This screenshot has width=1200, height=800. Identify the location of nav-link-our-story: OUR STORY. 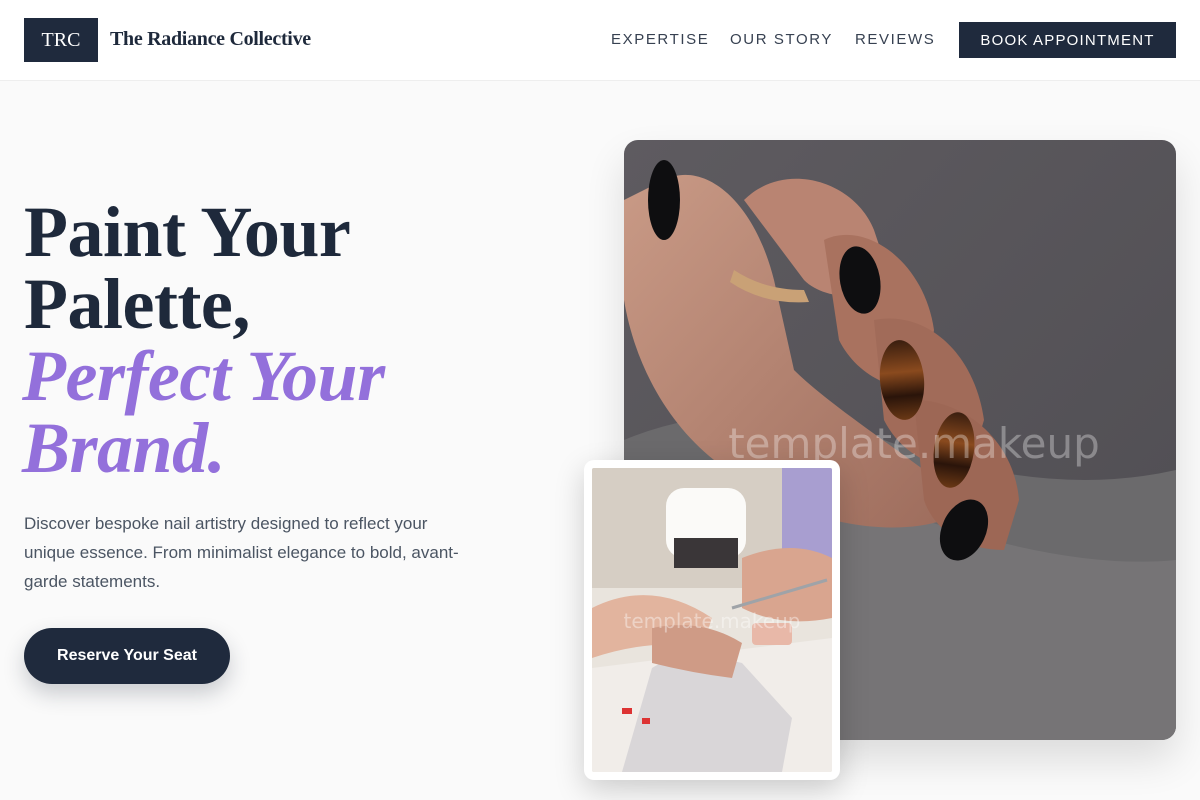
(781, 39).